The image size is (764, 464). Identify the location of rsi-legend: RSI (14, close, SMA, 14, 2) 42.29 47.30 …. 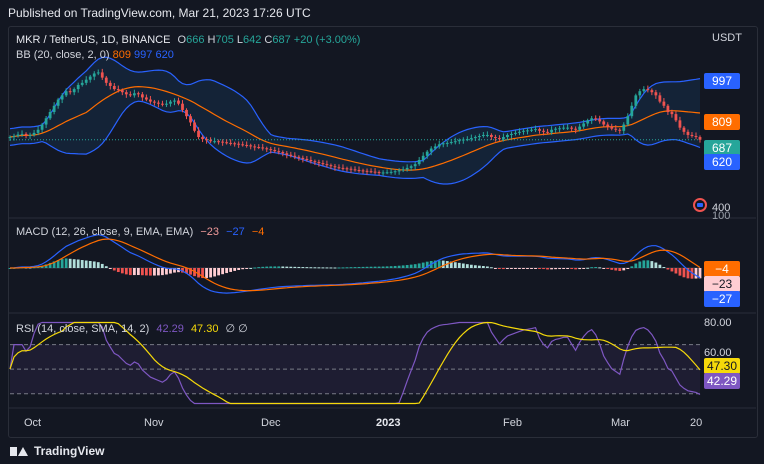
(132, 328).